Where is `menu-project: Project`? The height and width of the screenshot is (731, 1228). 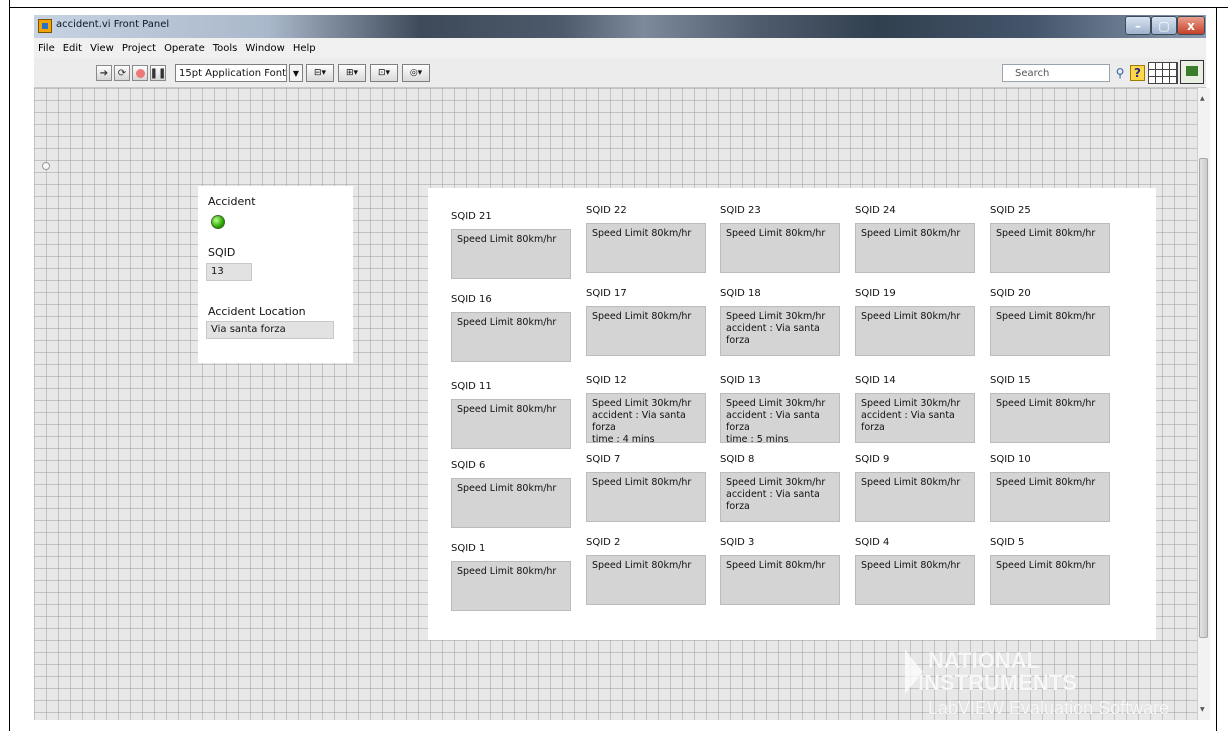
menu-project: Project is located at coordinates (139, 48).